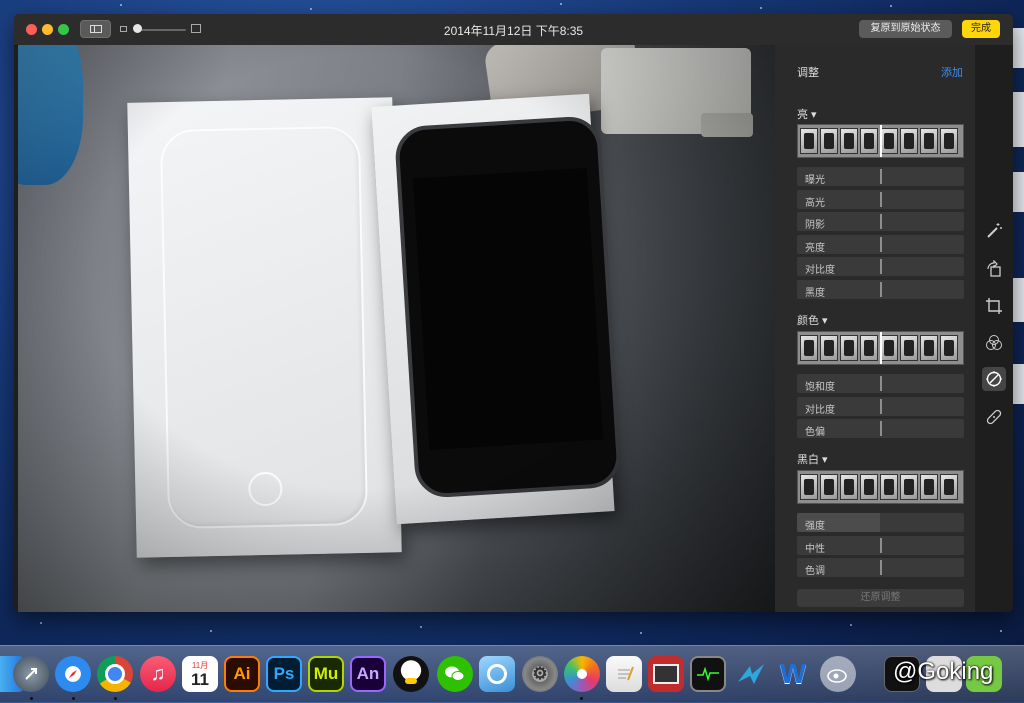 This screenshot has width=1024, height=703. I want to click on dock-animate: An, so click(368, 674).